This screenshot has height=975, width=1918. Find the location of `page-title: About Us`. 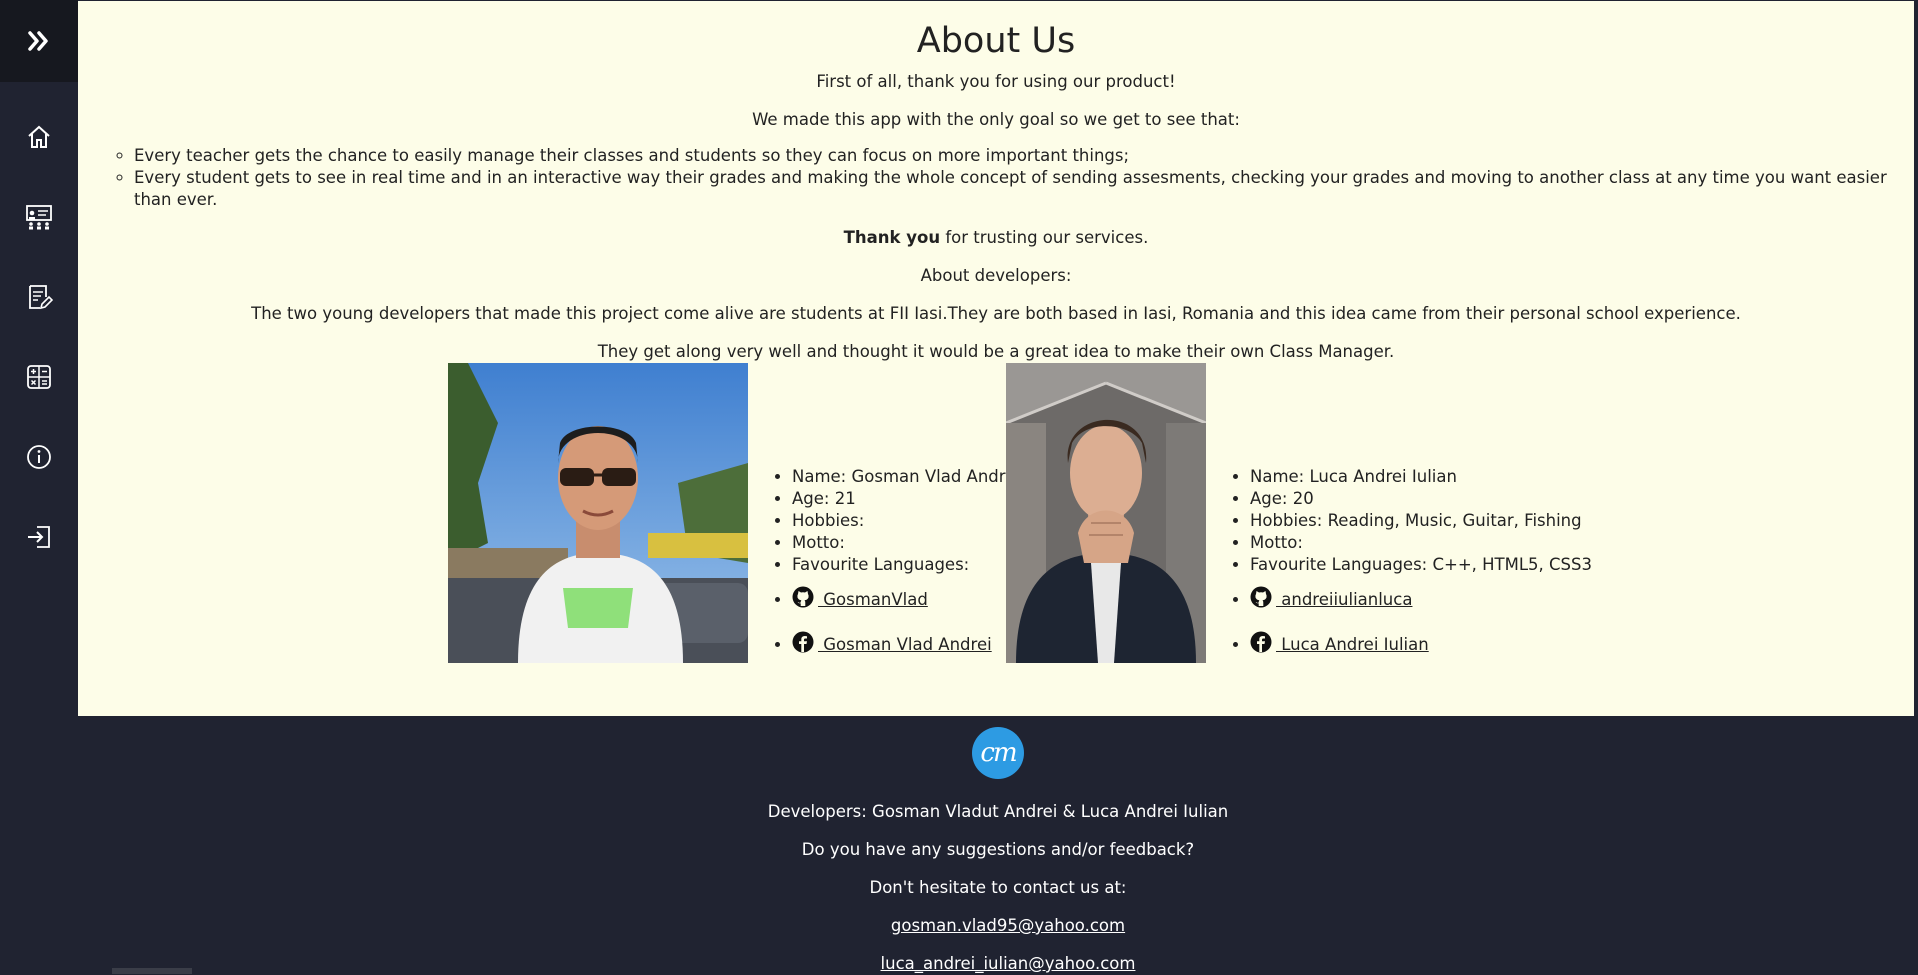

page-title: About Us is located at coordinates (996, 41).